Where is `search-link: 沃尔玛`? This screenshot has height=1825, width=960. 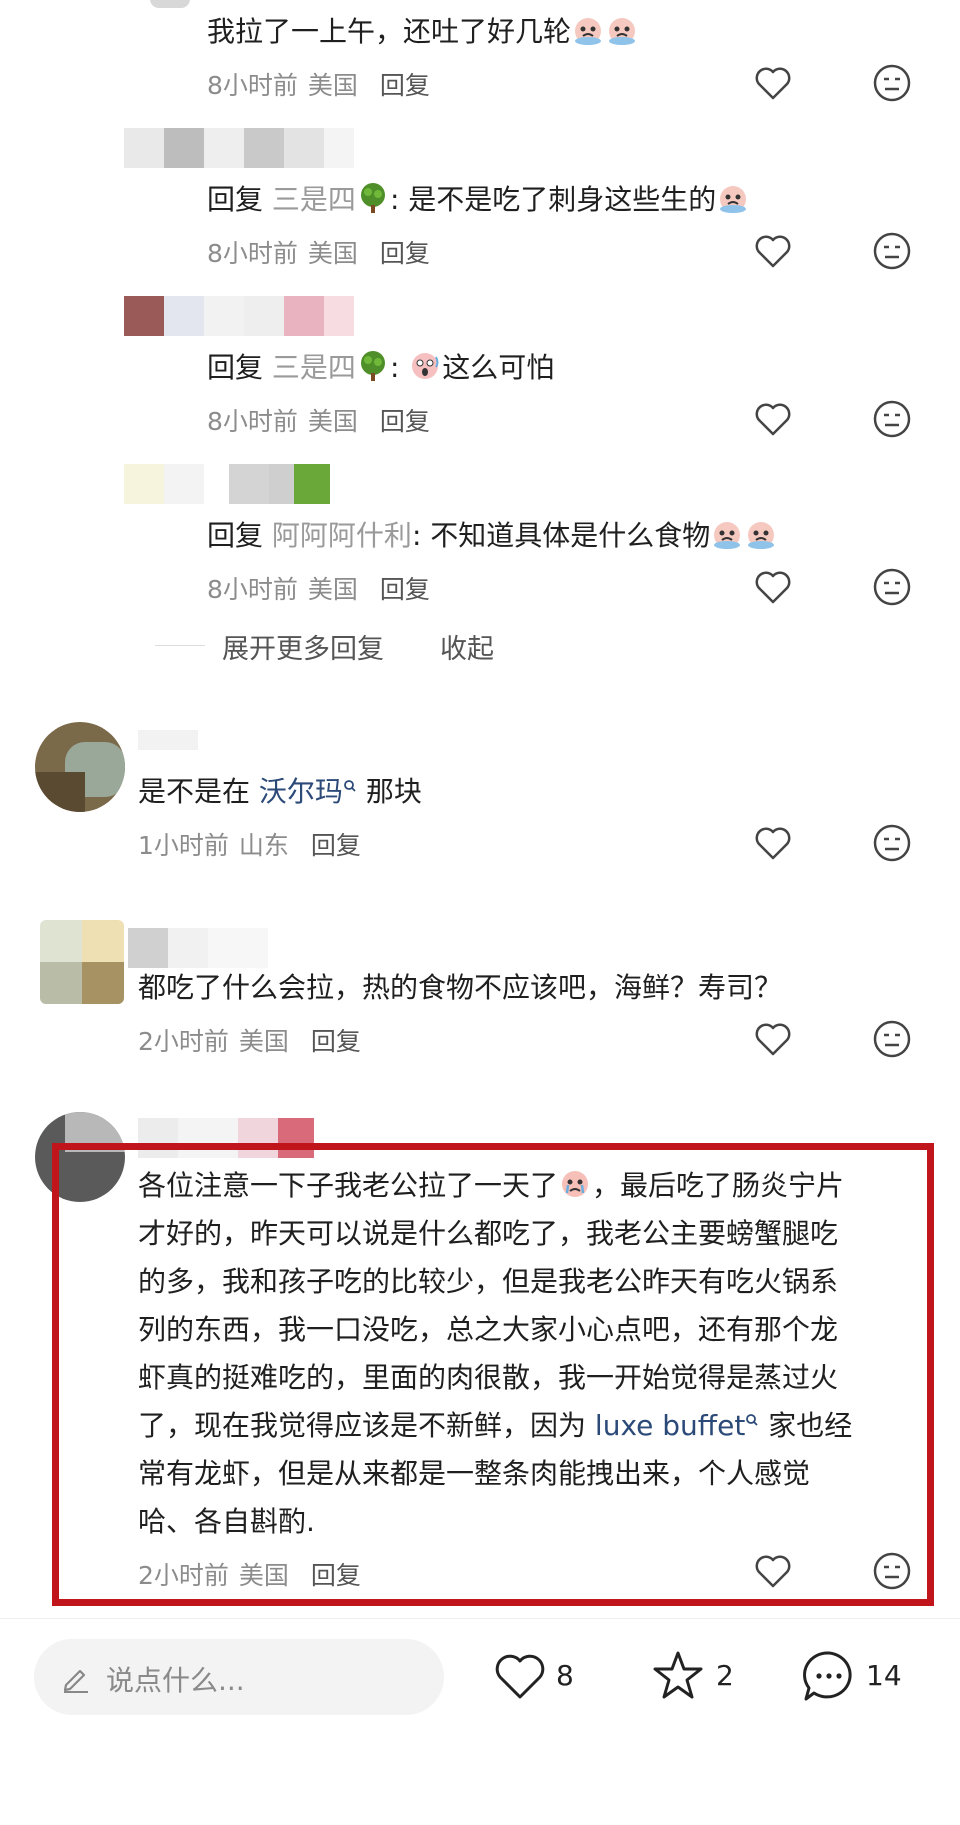
search-link: 沃尔玛 is located at coordinates (308, 791).